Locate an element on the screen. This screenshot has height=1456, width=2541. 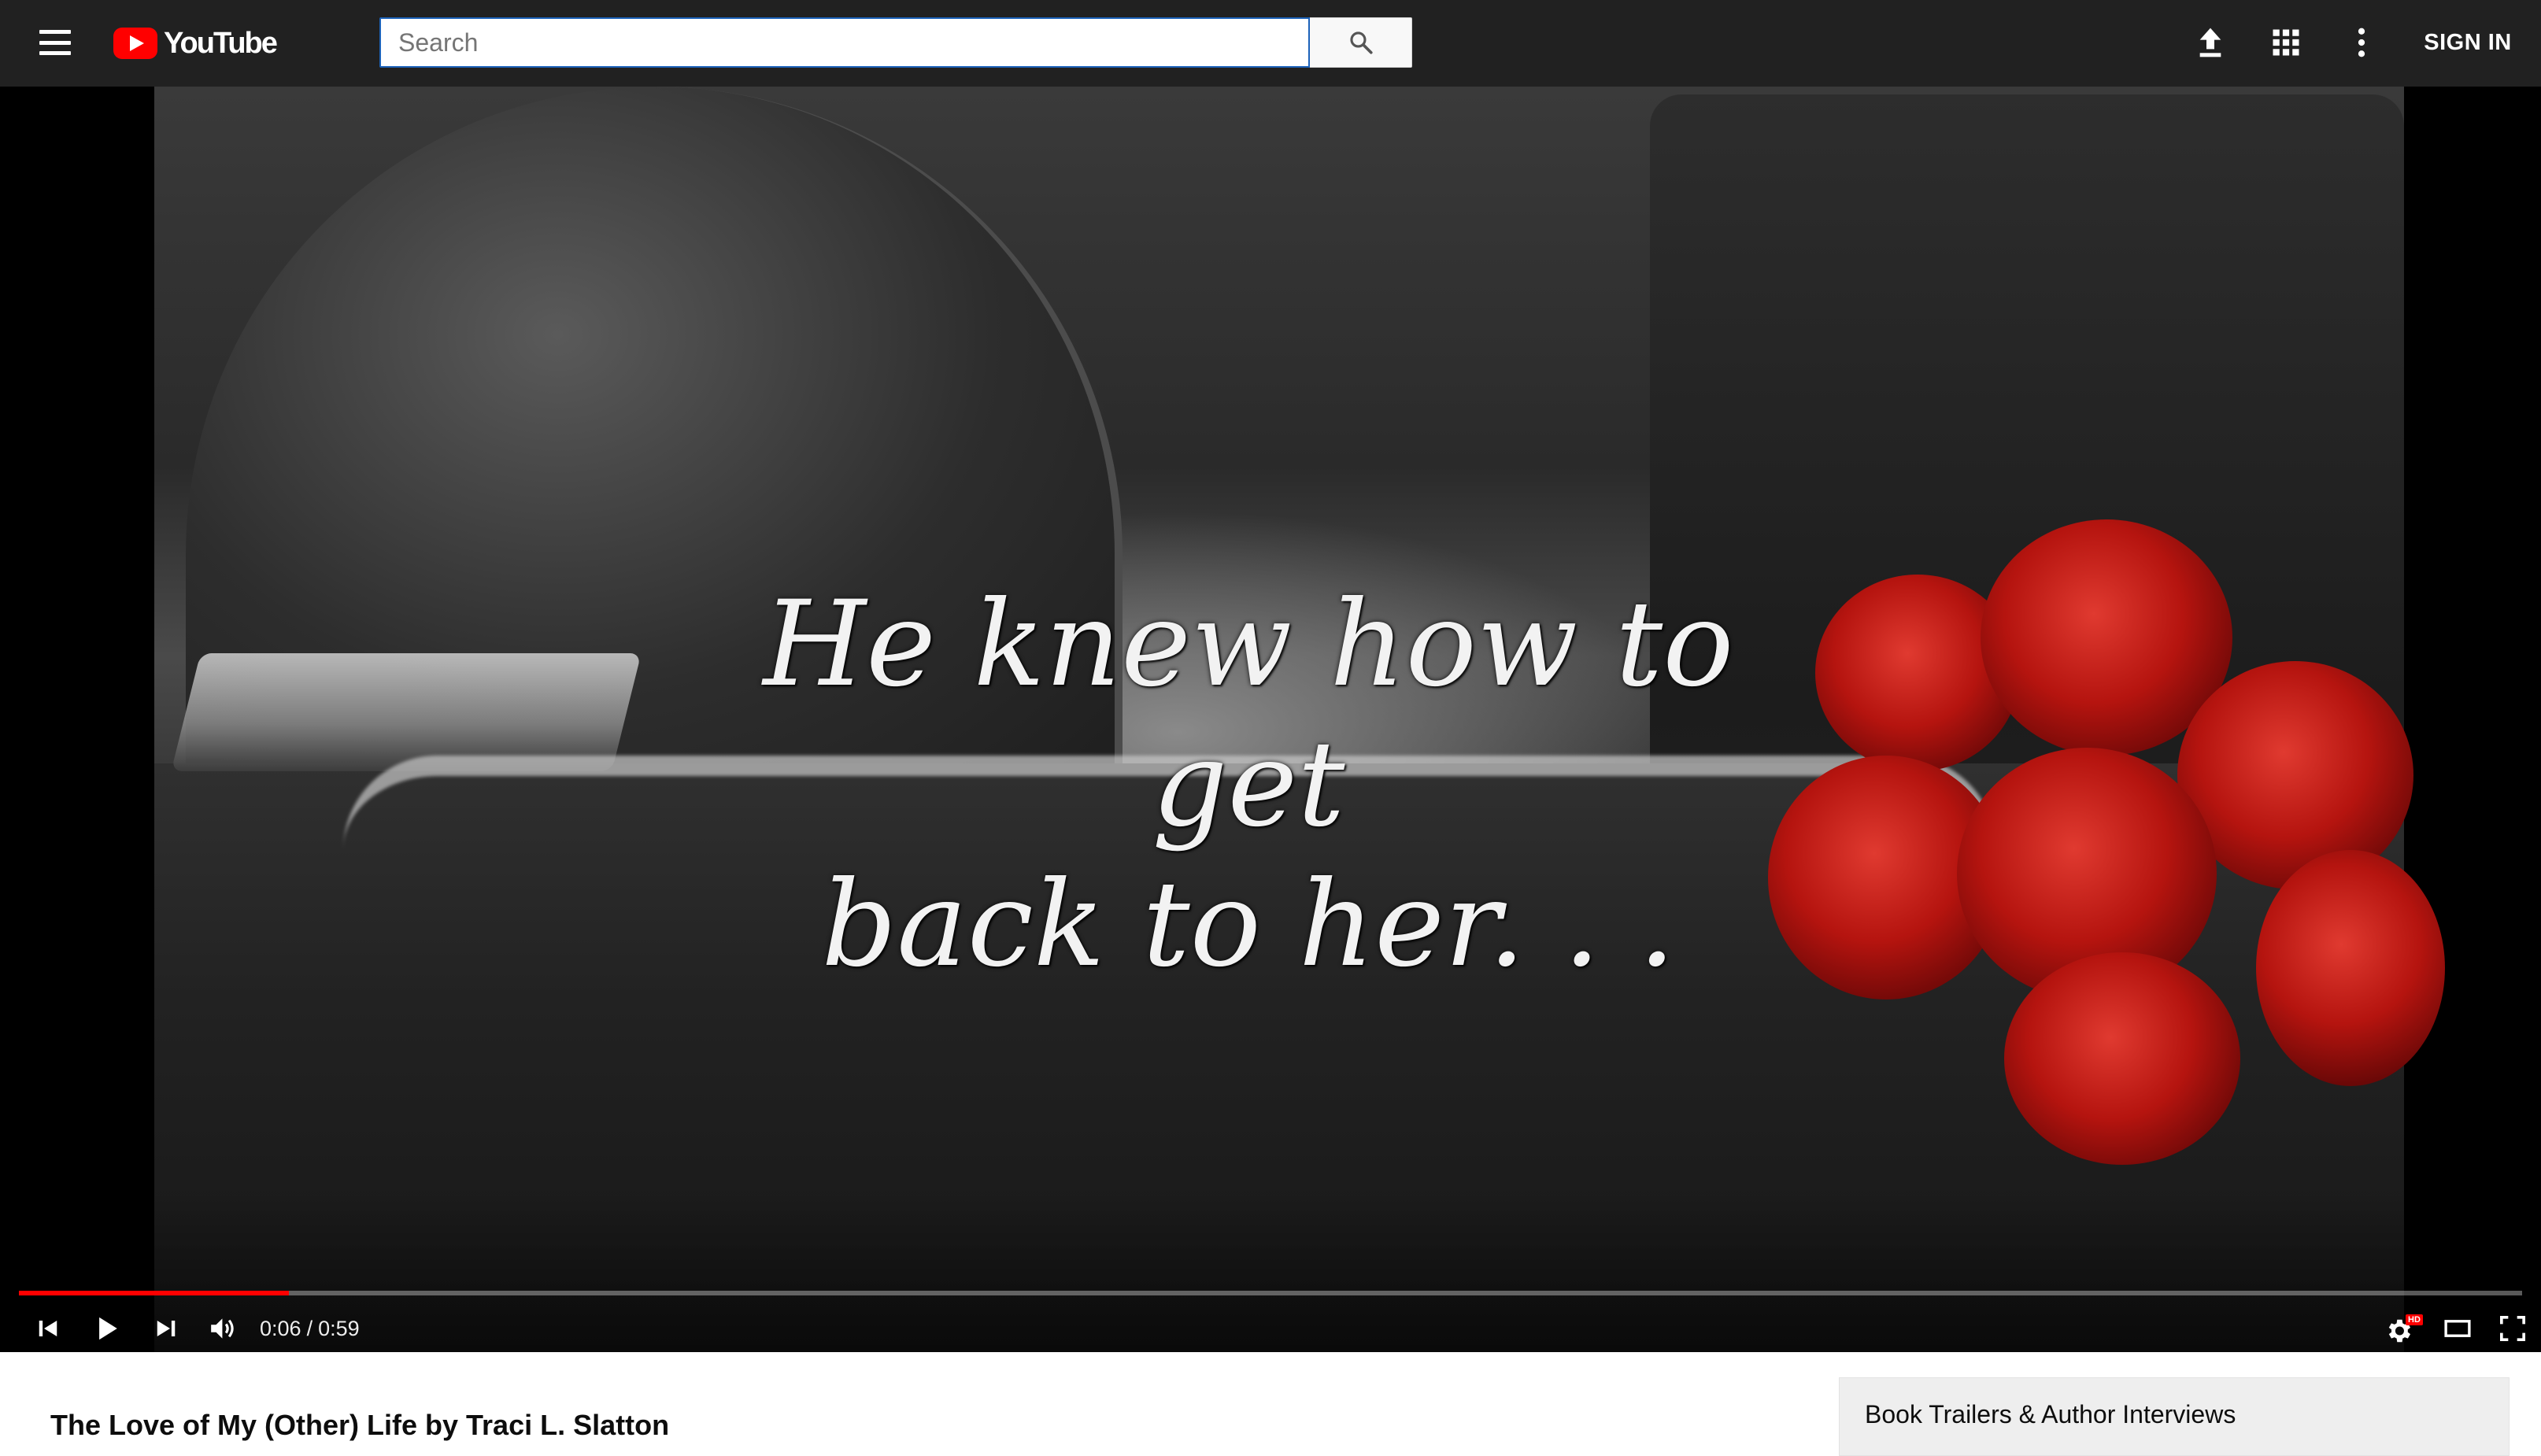
playlist-panel: Book Trailers & Author Interviews is located at coordinates (2174, 1416).